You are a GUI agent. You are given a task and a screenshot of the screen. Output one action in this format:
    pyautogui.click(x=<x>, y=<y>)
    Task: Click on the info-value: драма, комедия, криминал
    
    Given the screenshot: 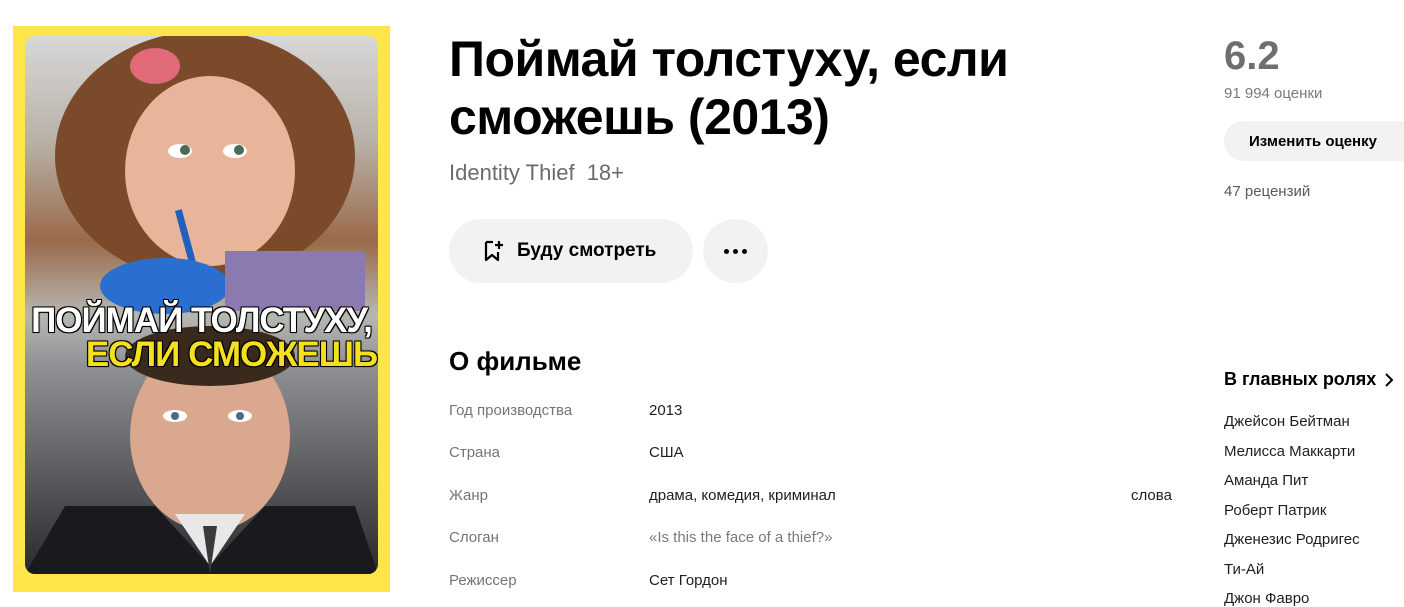 What is the action you would take?
    pyautogui.click(x=742, y=495)
    